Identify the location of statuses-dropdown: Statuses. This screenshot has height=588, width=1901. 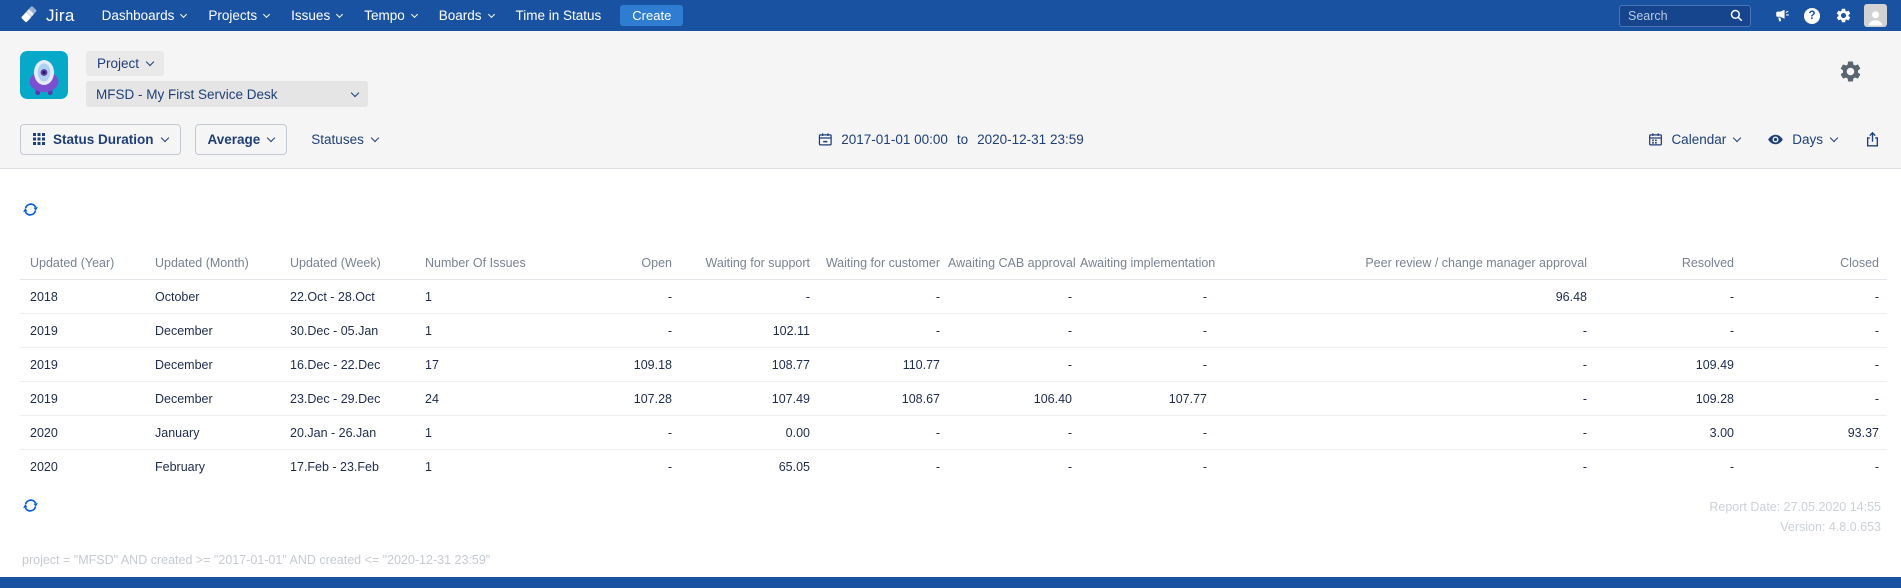
(344, 139).